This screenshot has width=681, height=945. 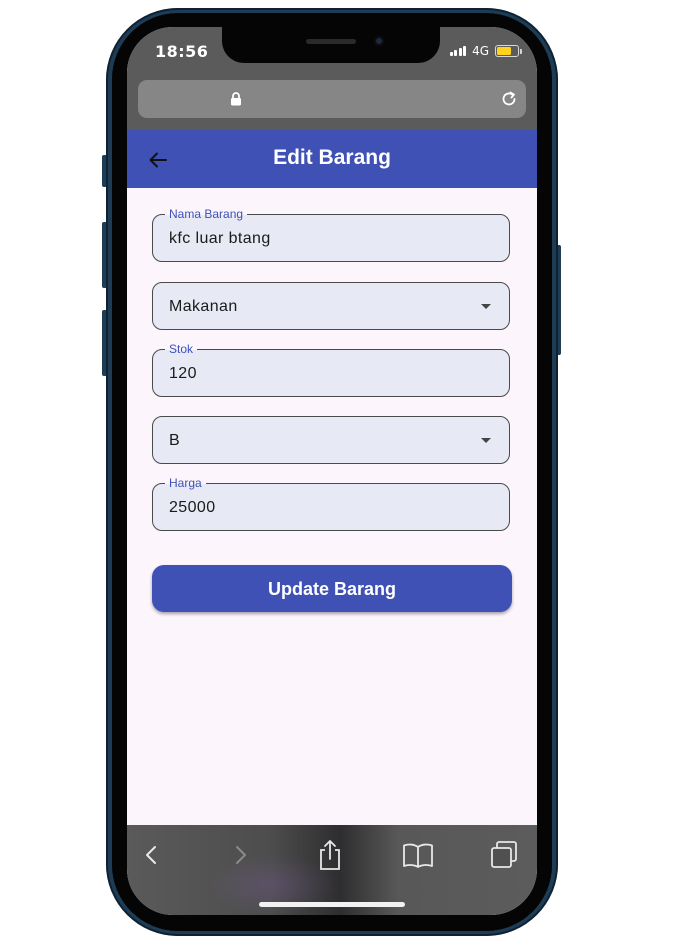 What do you see at coordinates (418, 855) in the screenshot?
I see `bookmarks-icon` at bounding box center [418, 855].